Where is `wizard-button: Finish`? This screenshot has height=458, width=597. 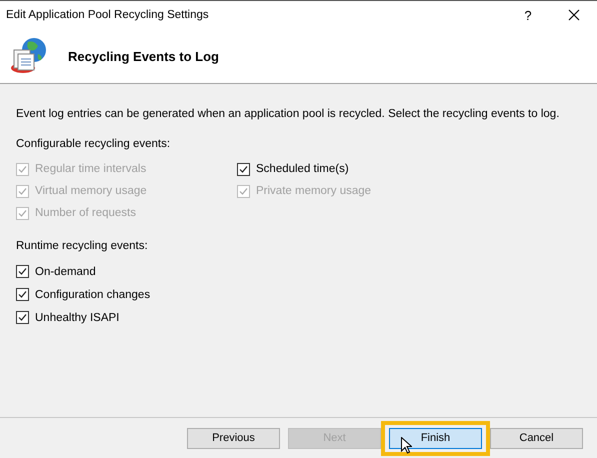 wizard-button: Finish is located at coordinates (435, 438).